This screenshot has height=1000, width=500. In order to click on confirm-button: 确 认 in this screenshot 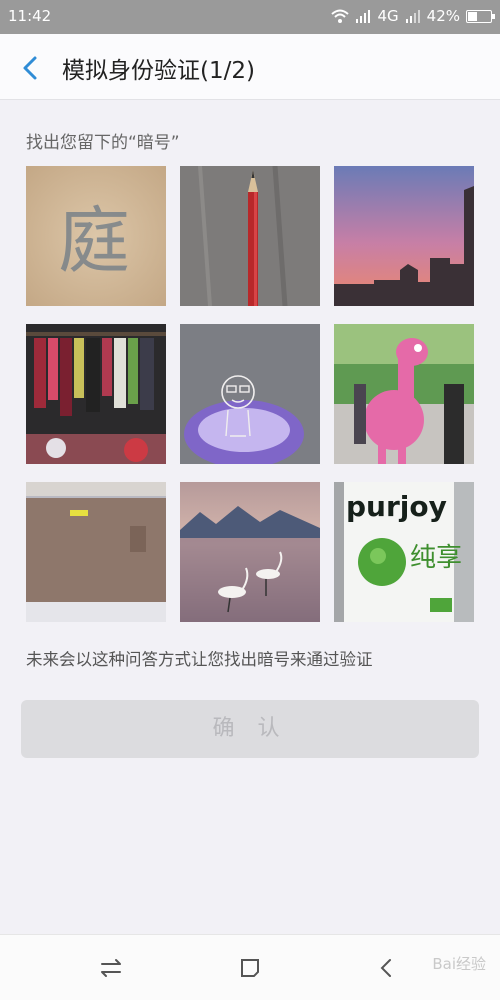, I will do `click(250, 729)`.